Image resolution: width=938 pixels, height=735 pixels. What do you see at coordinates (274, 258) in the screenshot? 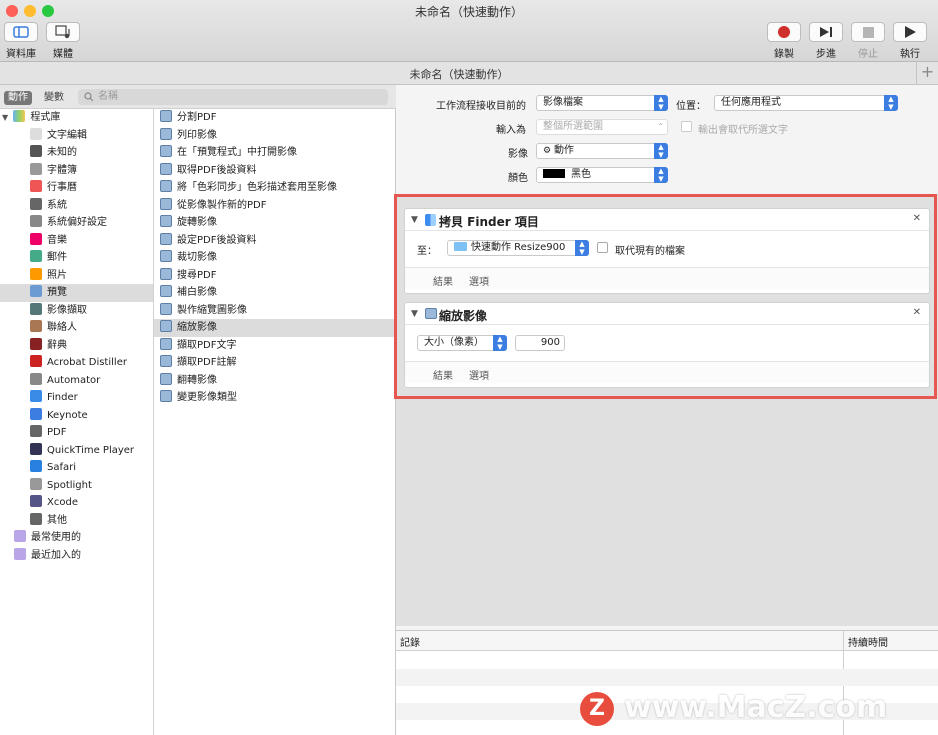
I see `action-item: 裁切影像` at bounding box center [274, 258].